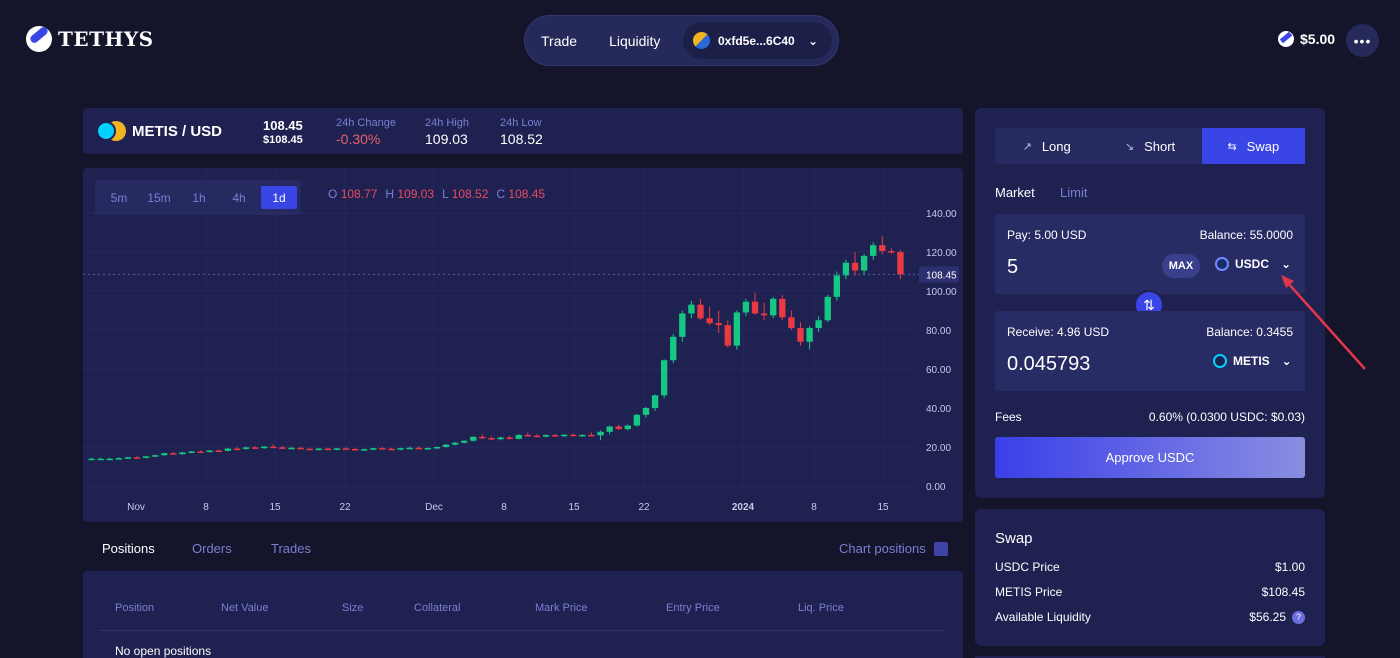  I want to click on trend-down-icon: ↘, so click(1129, 146).